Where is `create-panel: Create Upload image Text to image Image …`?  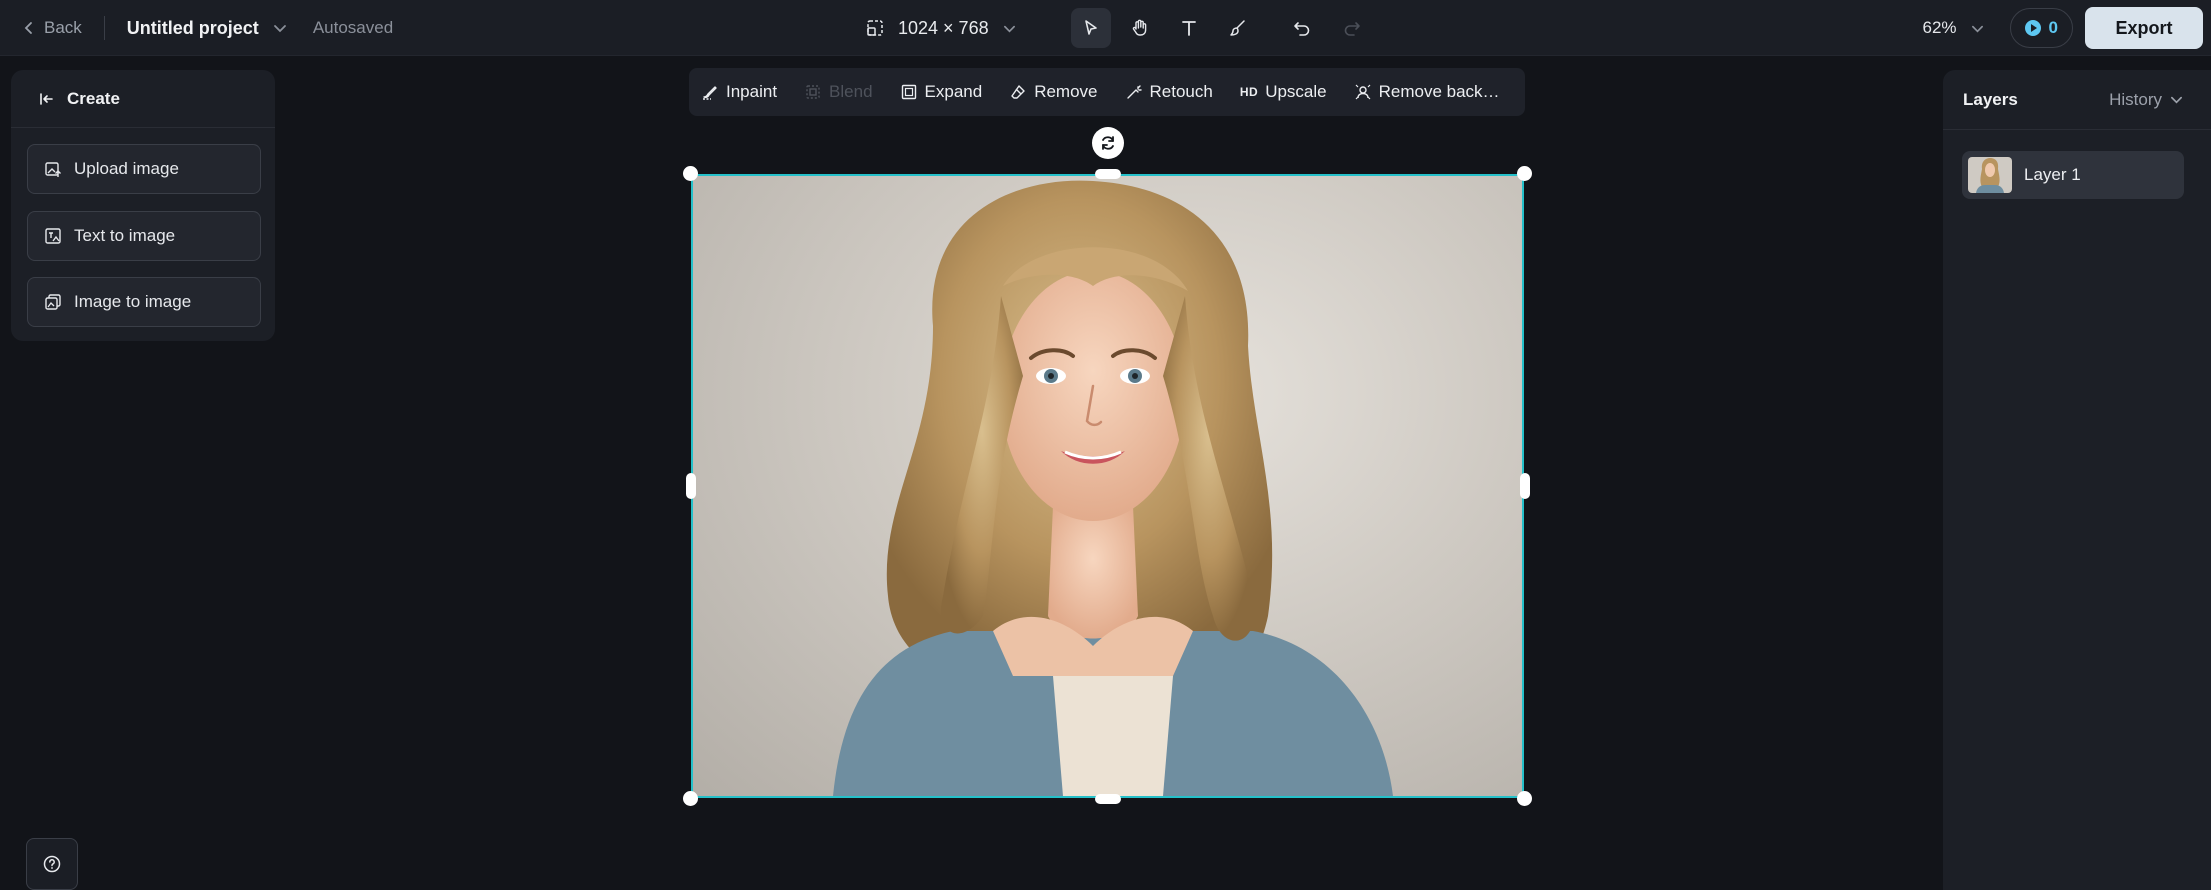 create-panel: Create Upload image Text to image Image … is located at coordinates (143, 205).